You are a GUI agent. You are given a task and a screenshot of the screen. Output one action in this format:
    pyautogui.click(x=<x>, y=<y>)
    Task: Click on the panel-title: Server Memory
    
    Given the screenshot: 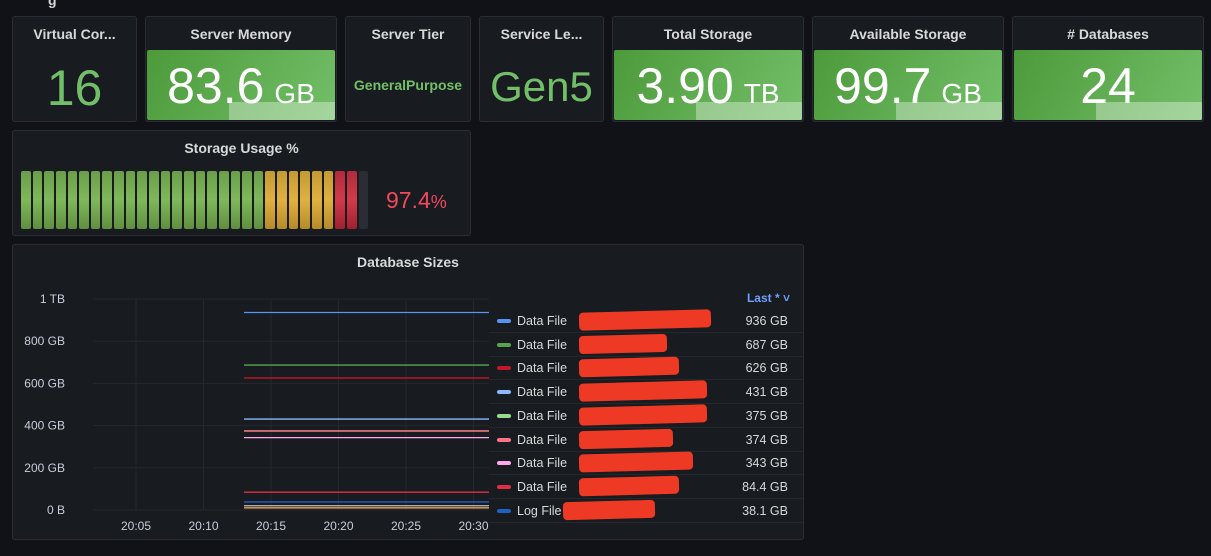 What is the action you would take?
    pyautogui.click(x=241, y=34)
    